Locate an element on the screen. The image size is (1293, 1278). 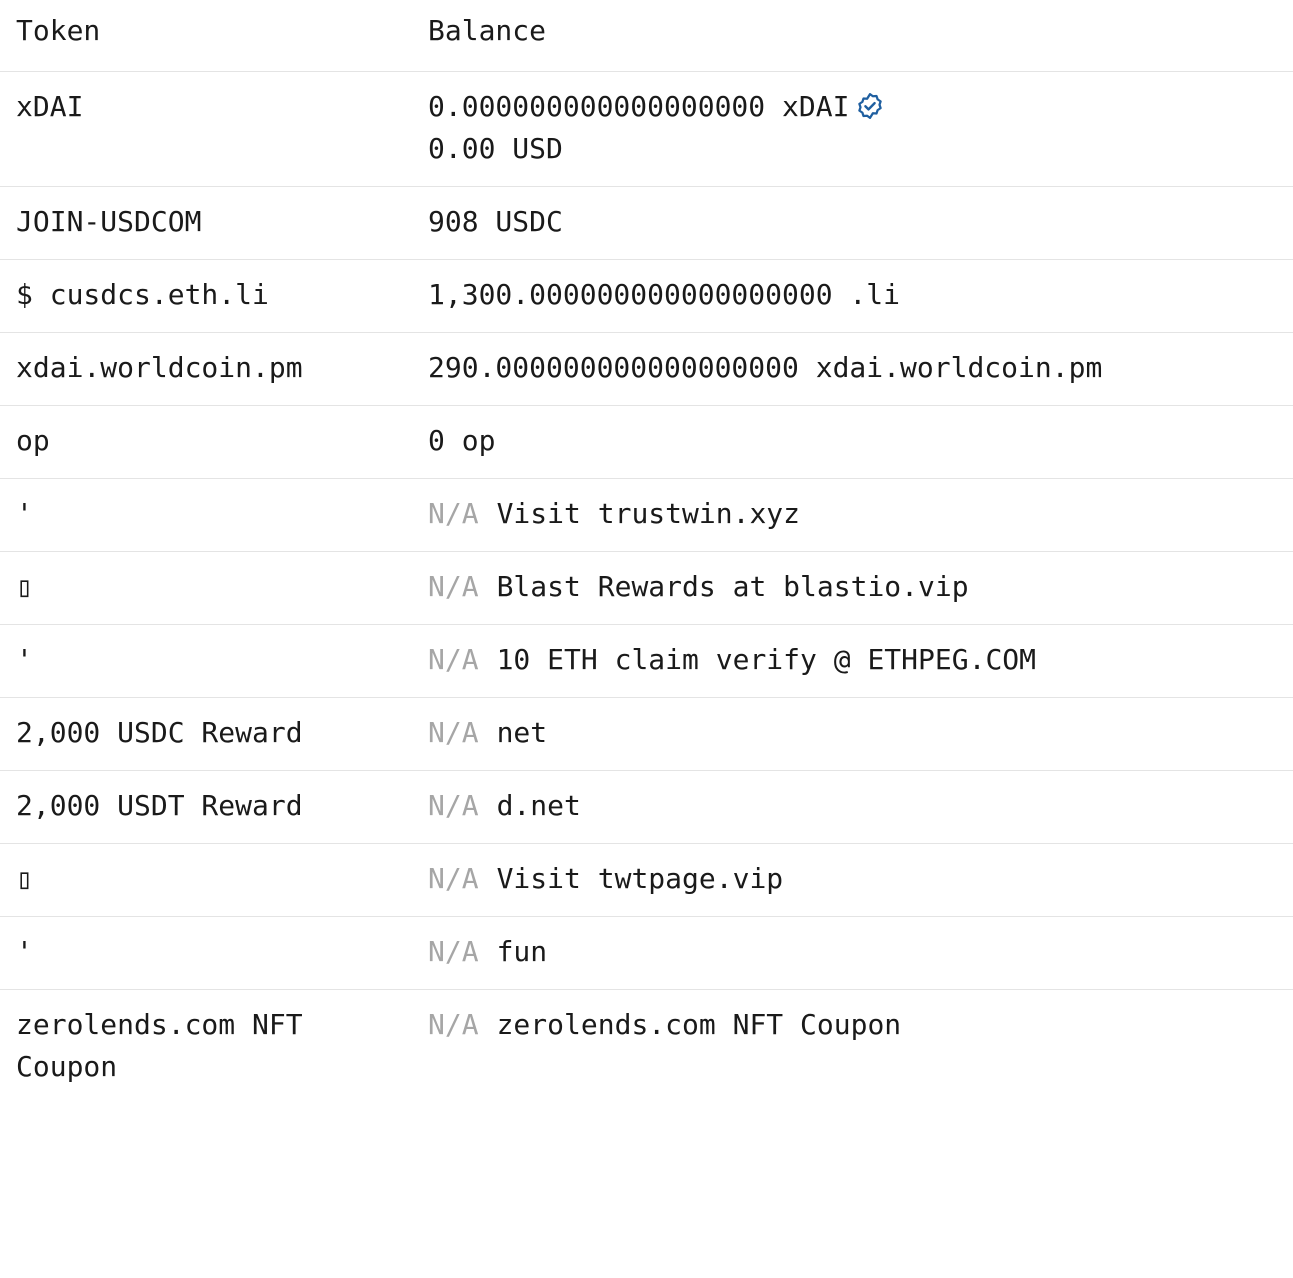
table-row: 2,000 USDC Reward N/A net is located at coordinates (646, 734).